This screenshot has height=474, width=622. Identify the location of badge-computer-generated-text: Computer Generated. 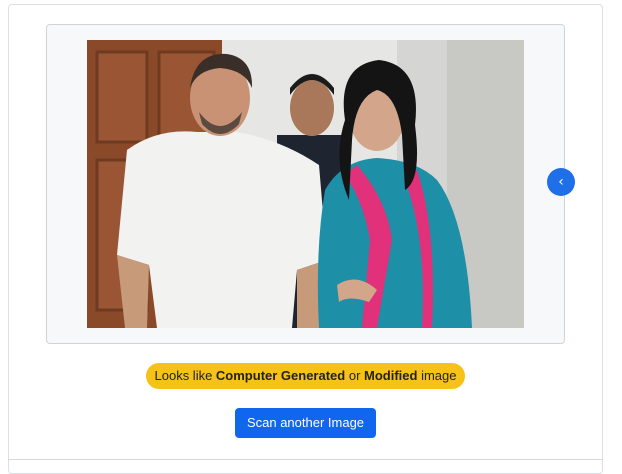
(280, 375).